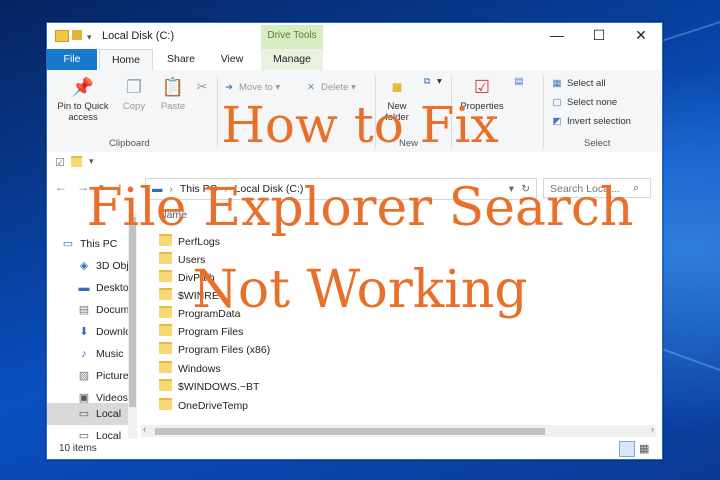 The image size is (720, 480). What do you see at coordinates (126, 60) in the screenshot?
I see `tab-home: Home` at bounding box center [126, 60].